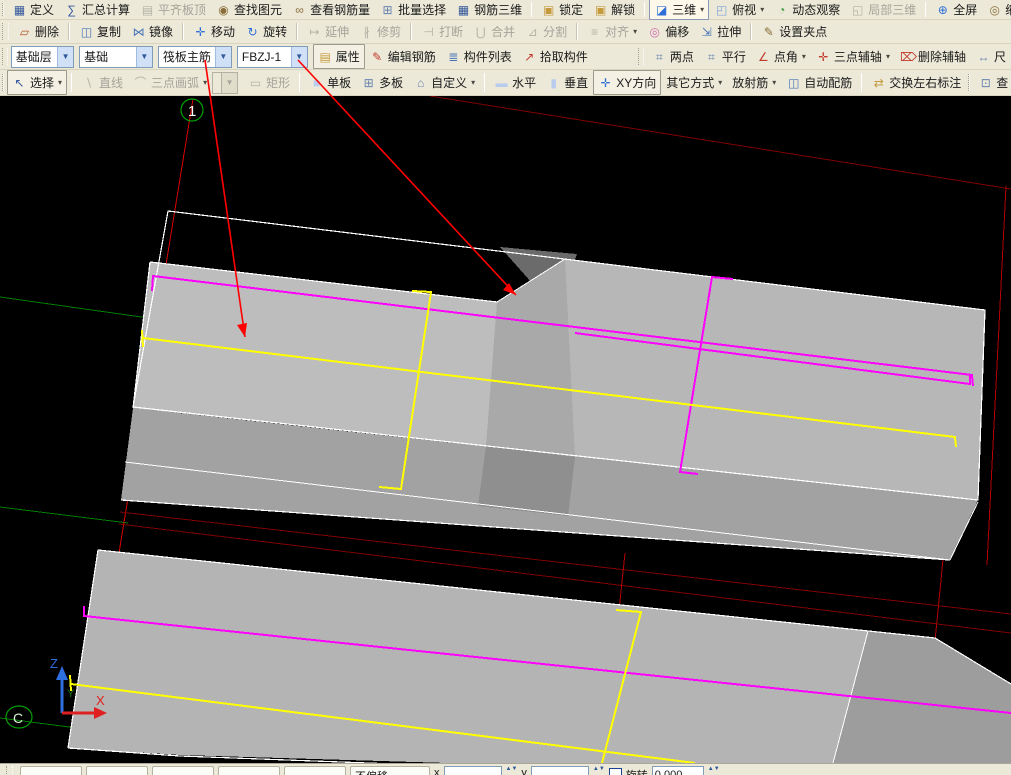  I want to click on toolbar-button-edit-rebar: ✎ 编辑钢筋, so click(403, 56).